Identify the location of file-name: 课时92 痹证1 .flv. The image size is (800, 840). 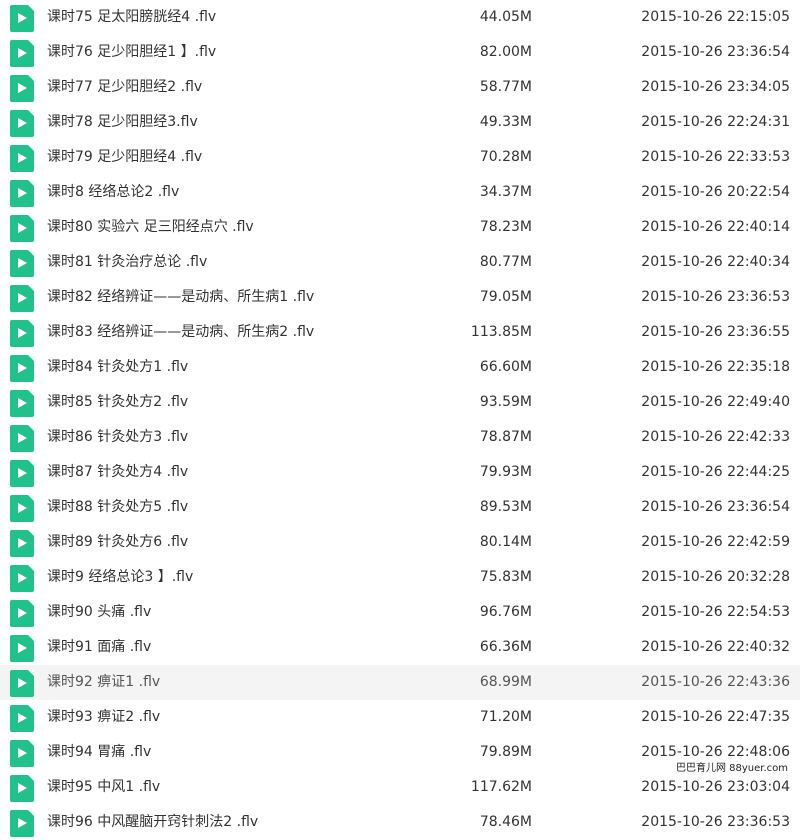
(103, 682).